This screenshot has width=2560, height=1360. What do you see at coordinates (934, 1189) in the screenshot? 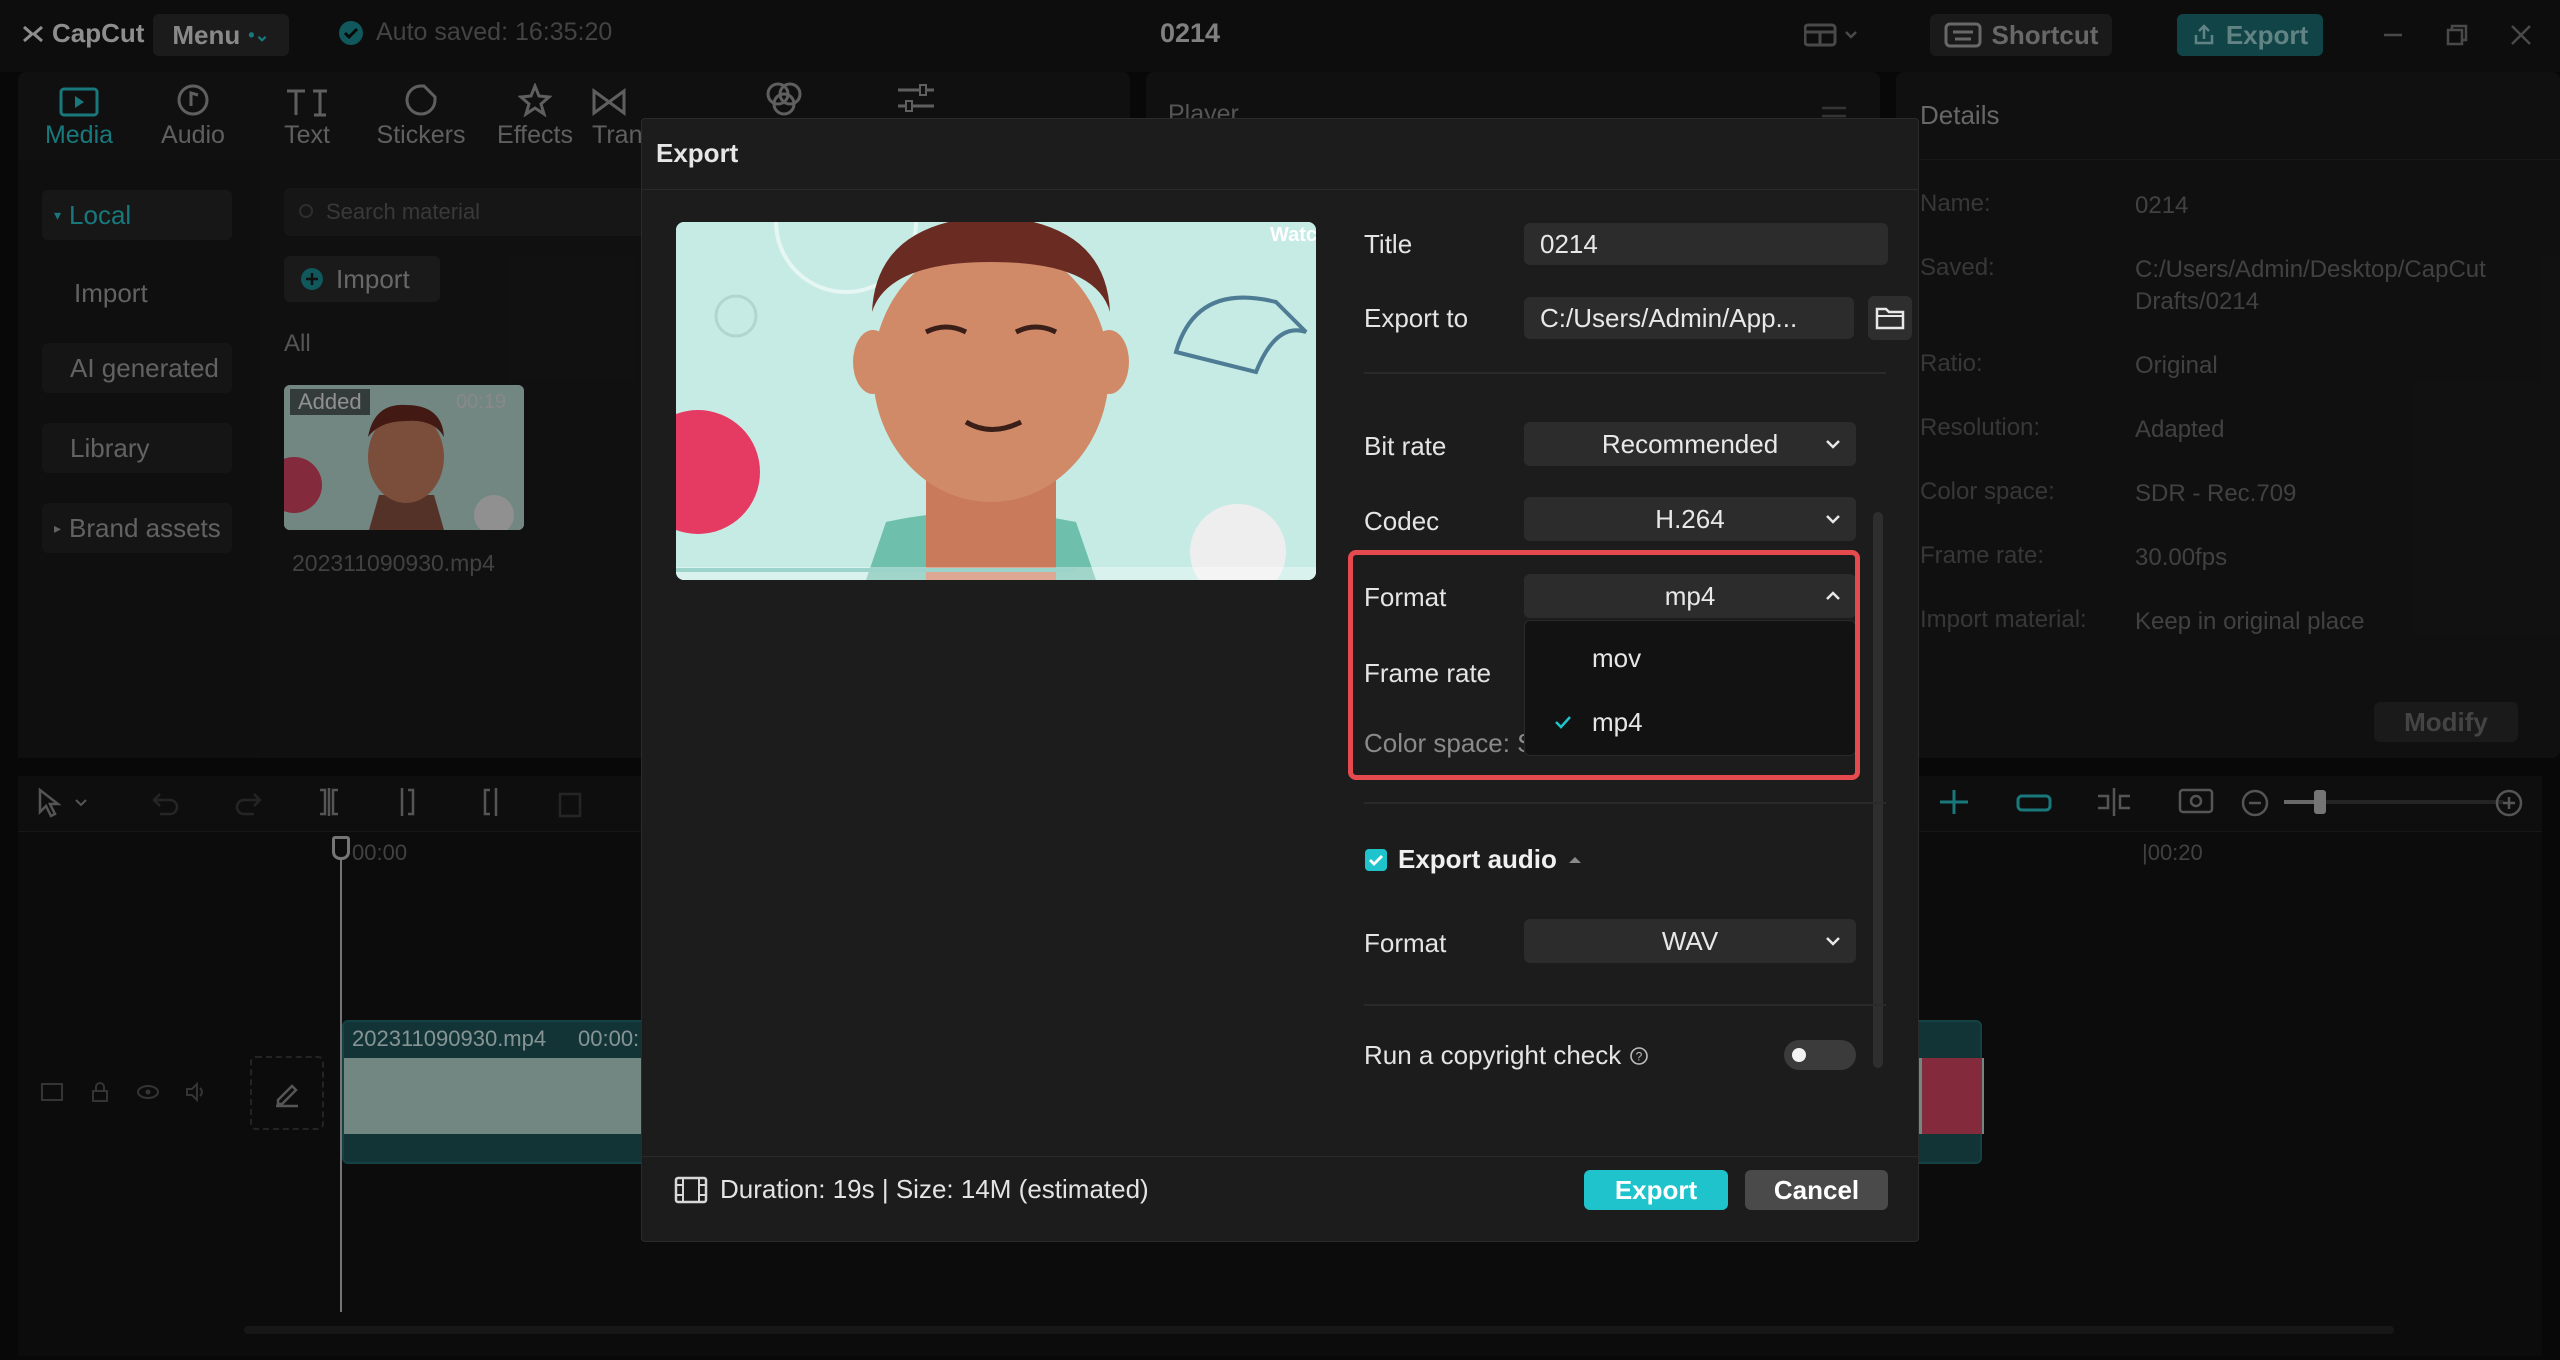
I see `duration-text: Duration: 19s | Size: 14M (estimated)` at bounding box center [934, 1189].